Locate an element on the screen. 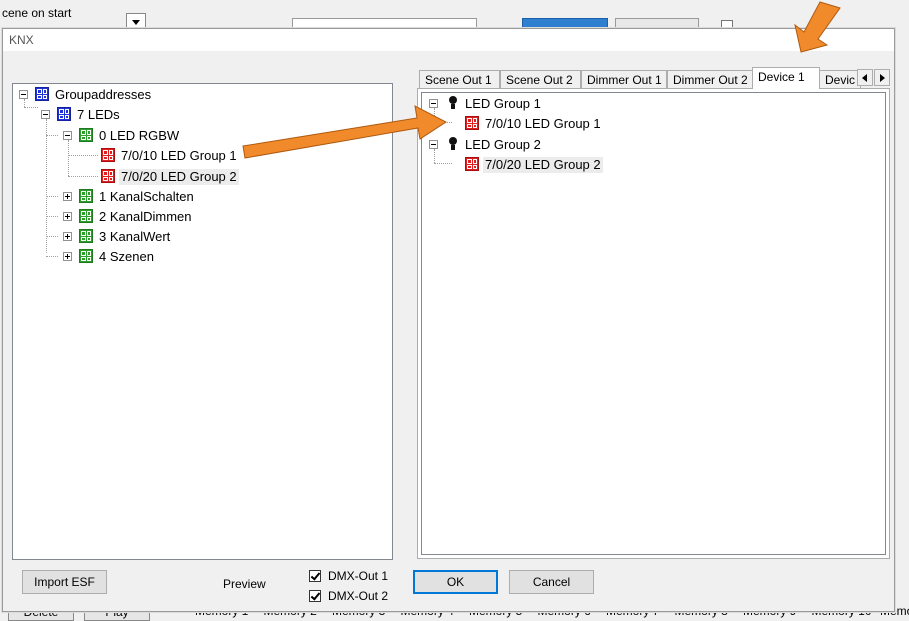  tree-node-groupaddresses: Groupaddresses is located at coordinates (119, 95).